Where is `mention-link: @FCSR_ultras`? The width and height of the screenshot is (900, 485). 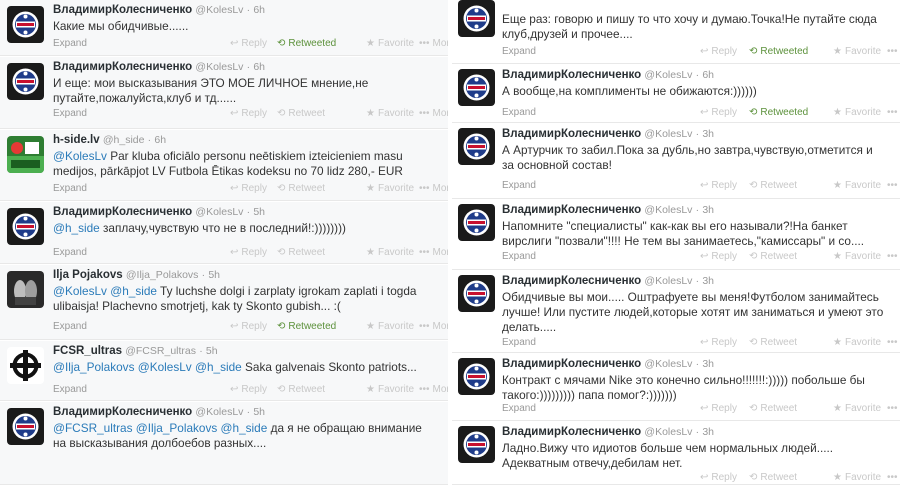 mention-link: @FCSR_ultras is located at coordinates (93, 428).